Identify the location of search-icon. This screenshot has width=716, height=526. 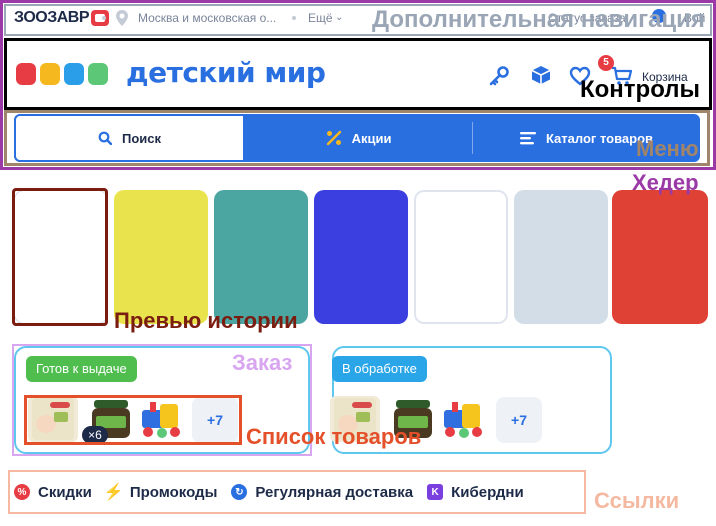
(105, 138).